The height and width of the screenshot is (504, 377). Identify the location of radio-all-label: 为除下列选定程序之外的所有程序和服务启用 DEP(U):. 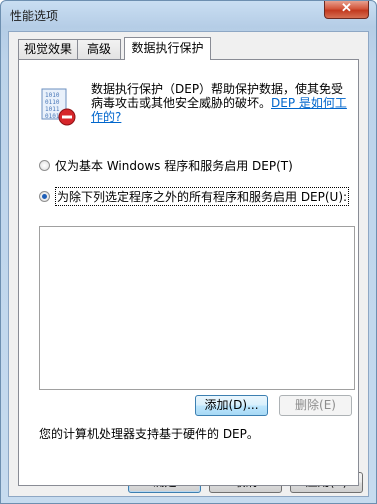
(202, 196).